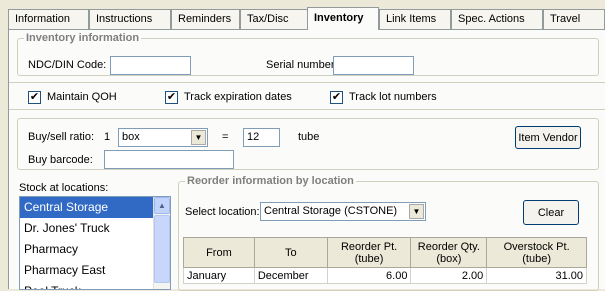 This screenshot has height=291, width=605. What do you see at coordinates (225, 137) in the screenshot?
I see `equals-sign: =` at bounding box center [225, 137].